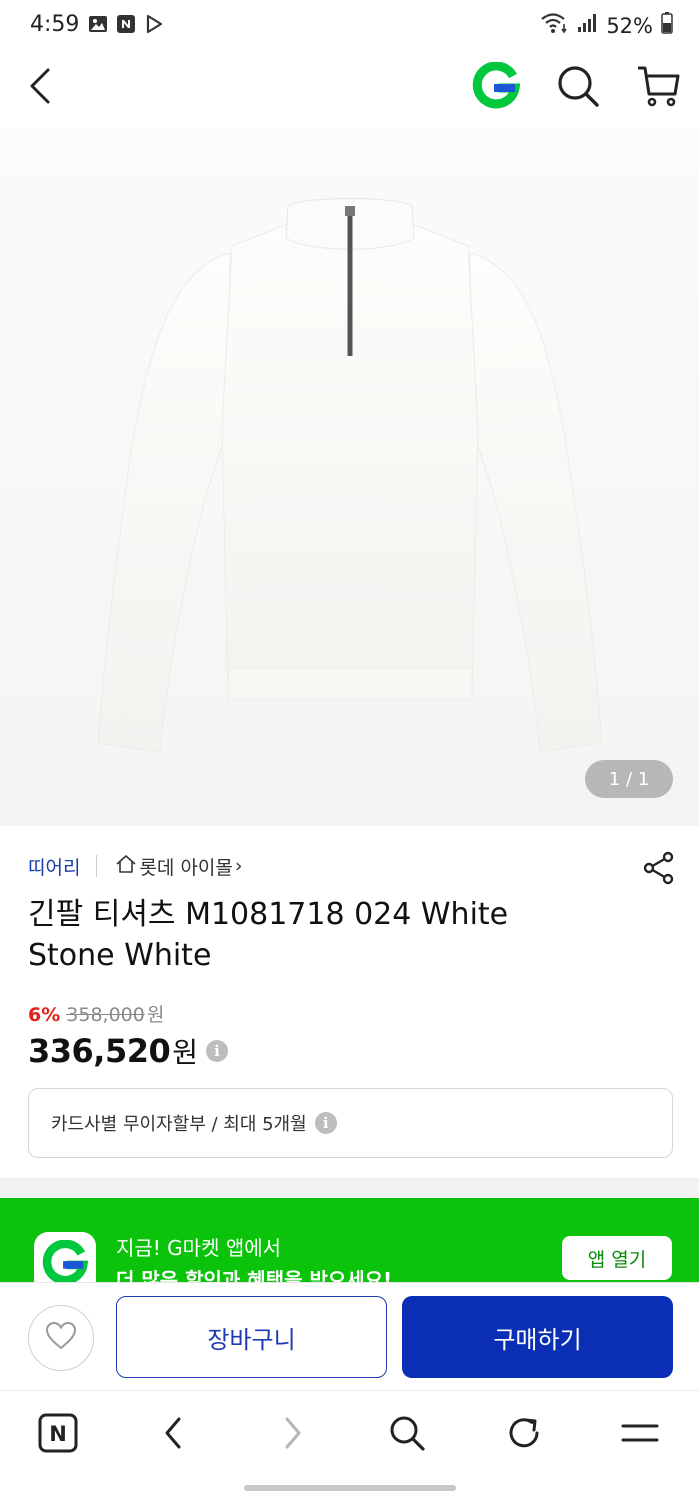 Image resolution: width=699 pixels, height=1500 pixels. Describe the element at coordinates (154, 24) in the screenshot. I see `play-icon` at that location.